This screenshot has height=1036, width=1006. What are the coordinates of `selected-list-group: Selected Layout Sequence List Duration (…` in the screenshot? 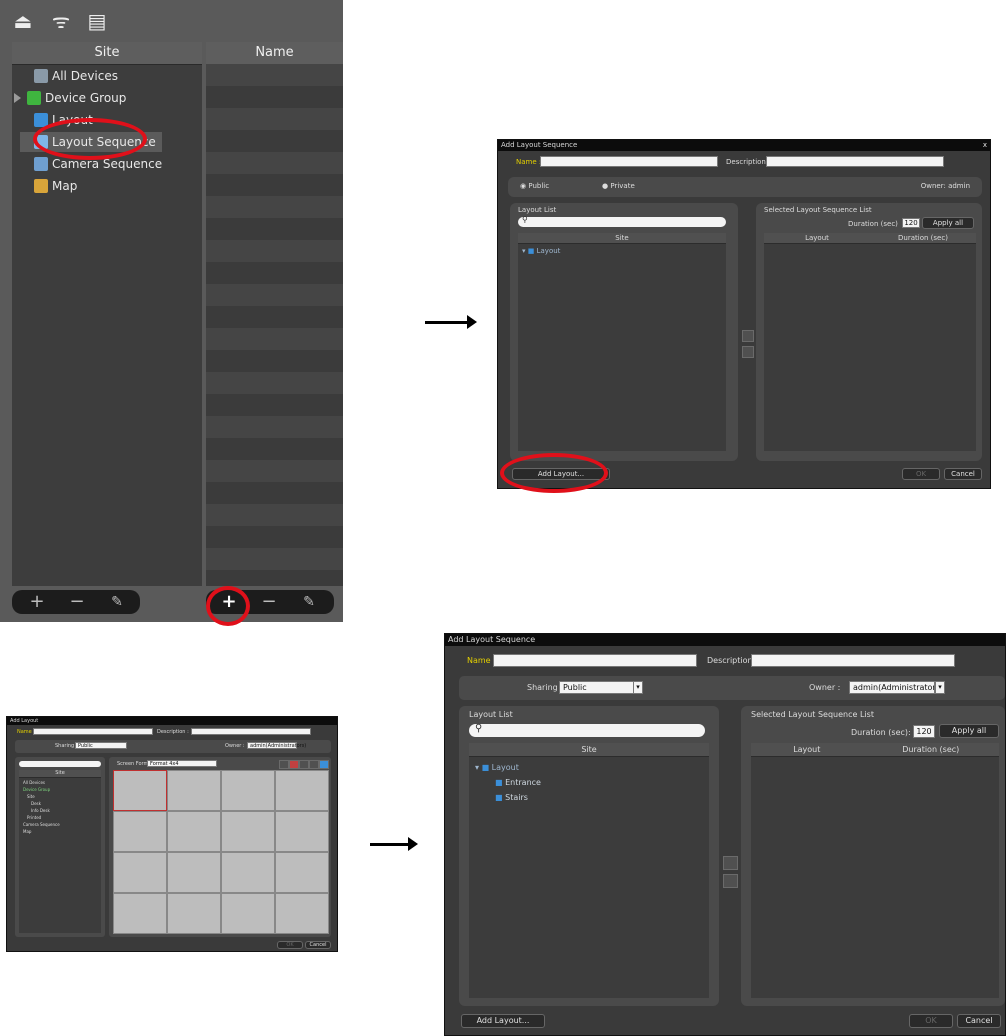 It's located at (873, 856).